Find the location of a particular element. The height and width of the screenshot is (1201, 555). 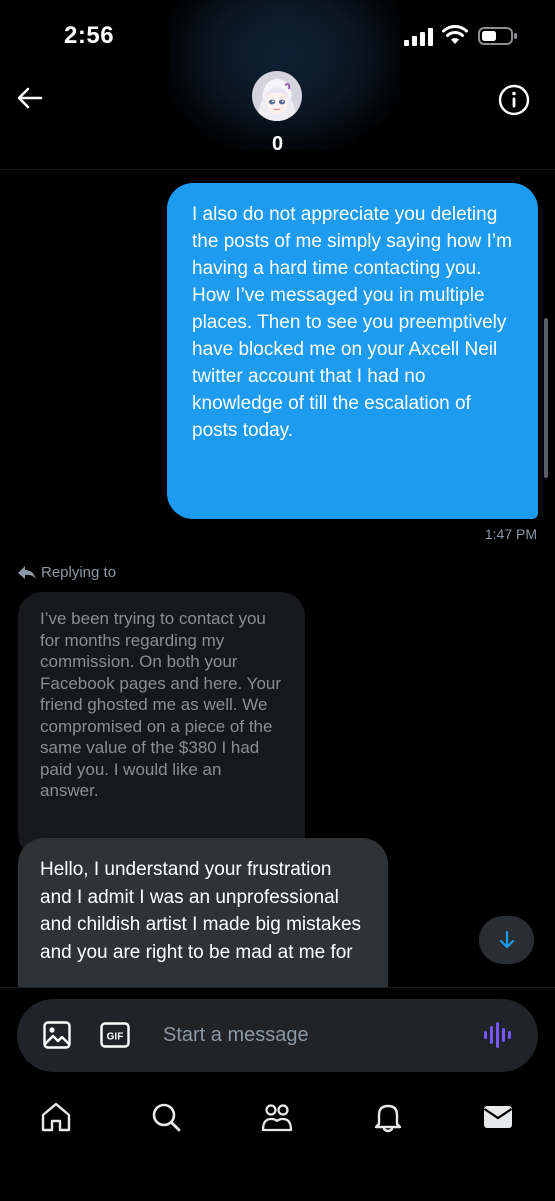

message-input is located at coordinates (308, 1035).